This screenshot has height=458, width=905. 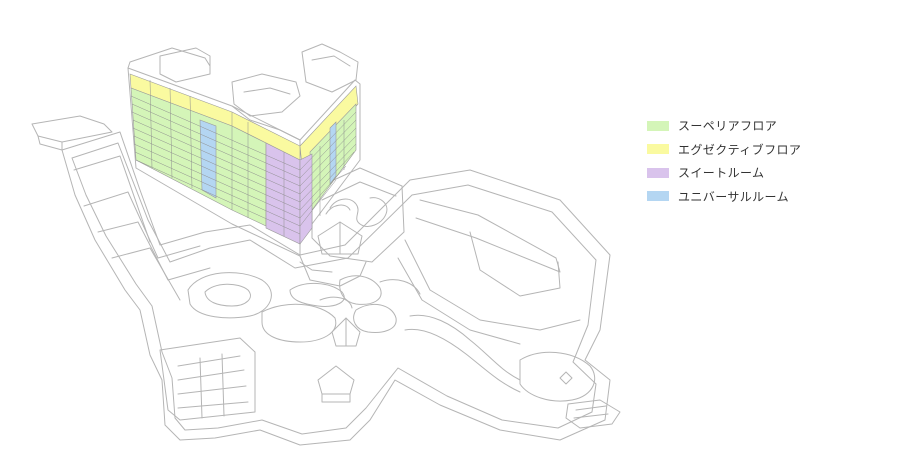 What do you see at coordinates (283, 193) in the screenshot?
I see `band-suite-west` at bounding box center [283, 193].